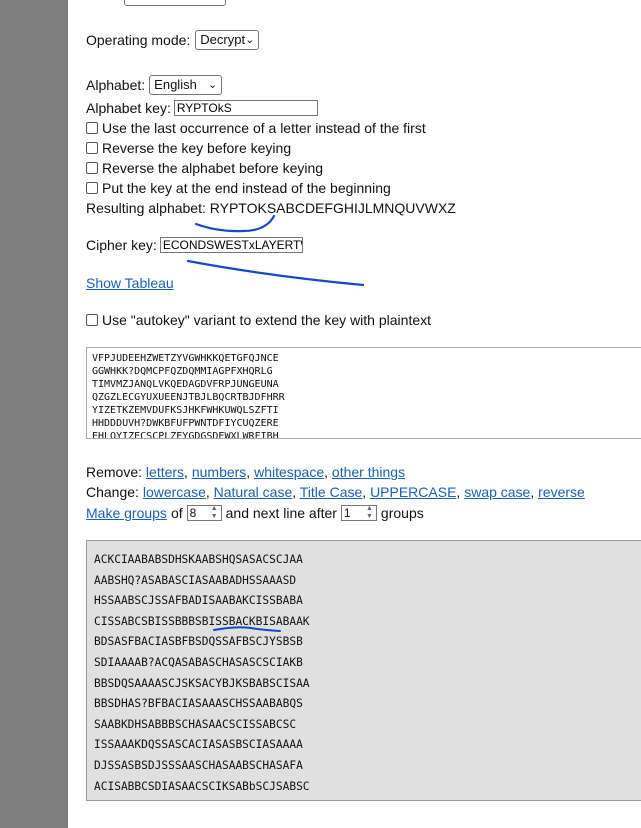 This screenshot has width=641, height=828. What do you see at coordinates (275, 273) in the screenshot?
I see `annotation-underline-cipher-key` at bounding box center [275, 273].